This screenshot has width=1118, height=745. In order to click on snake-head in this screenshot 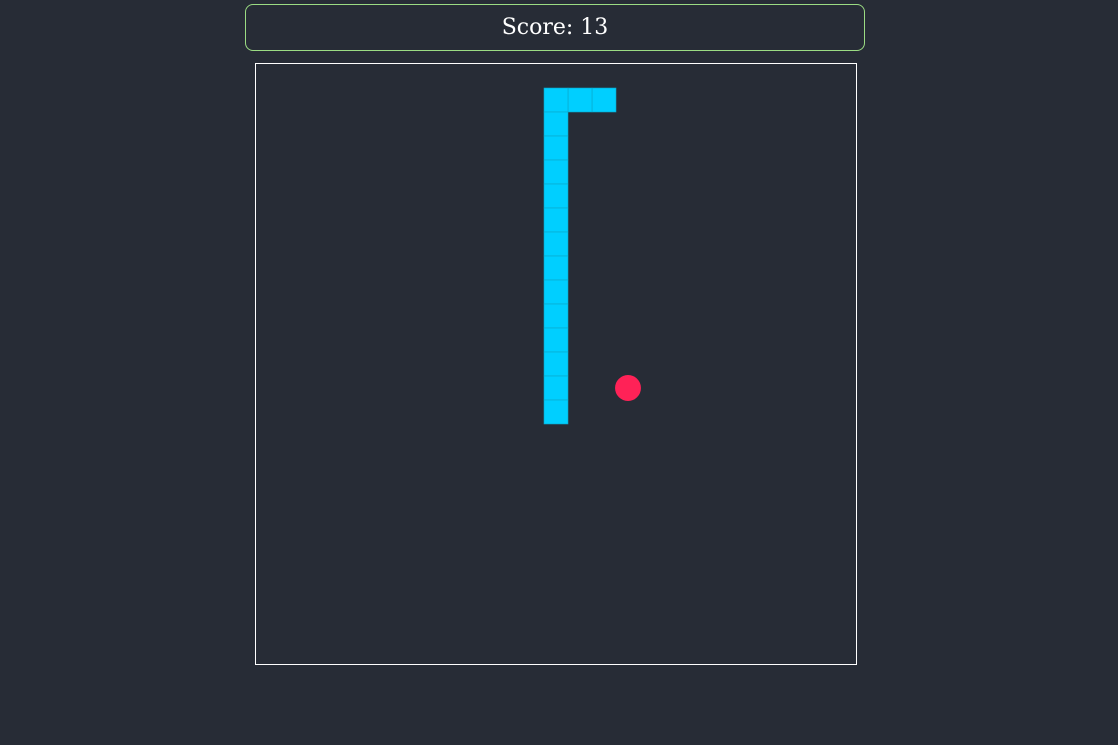, I will do `click(604, 100)`.